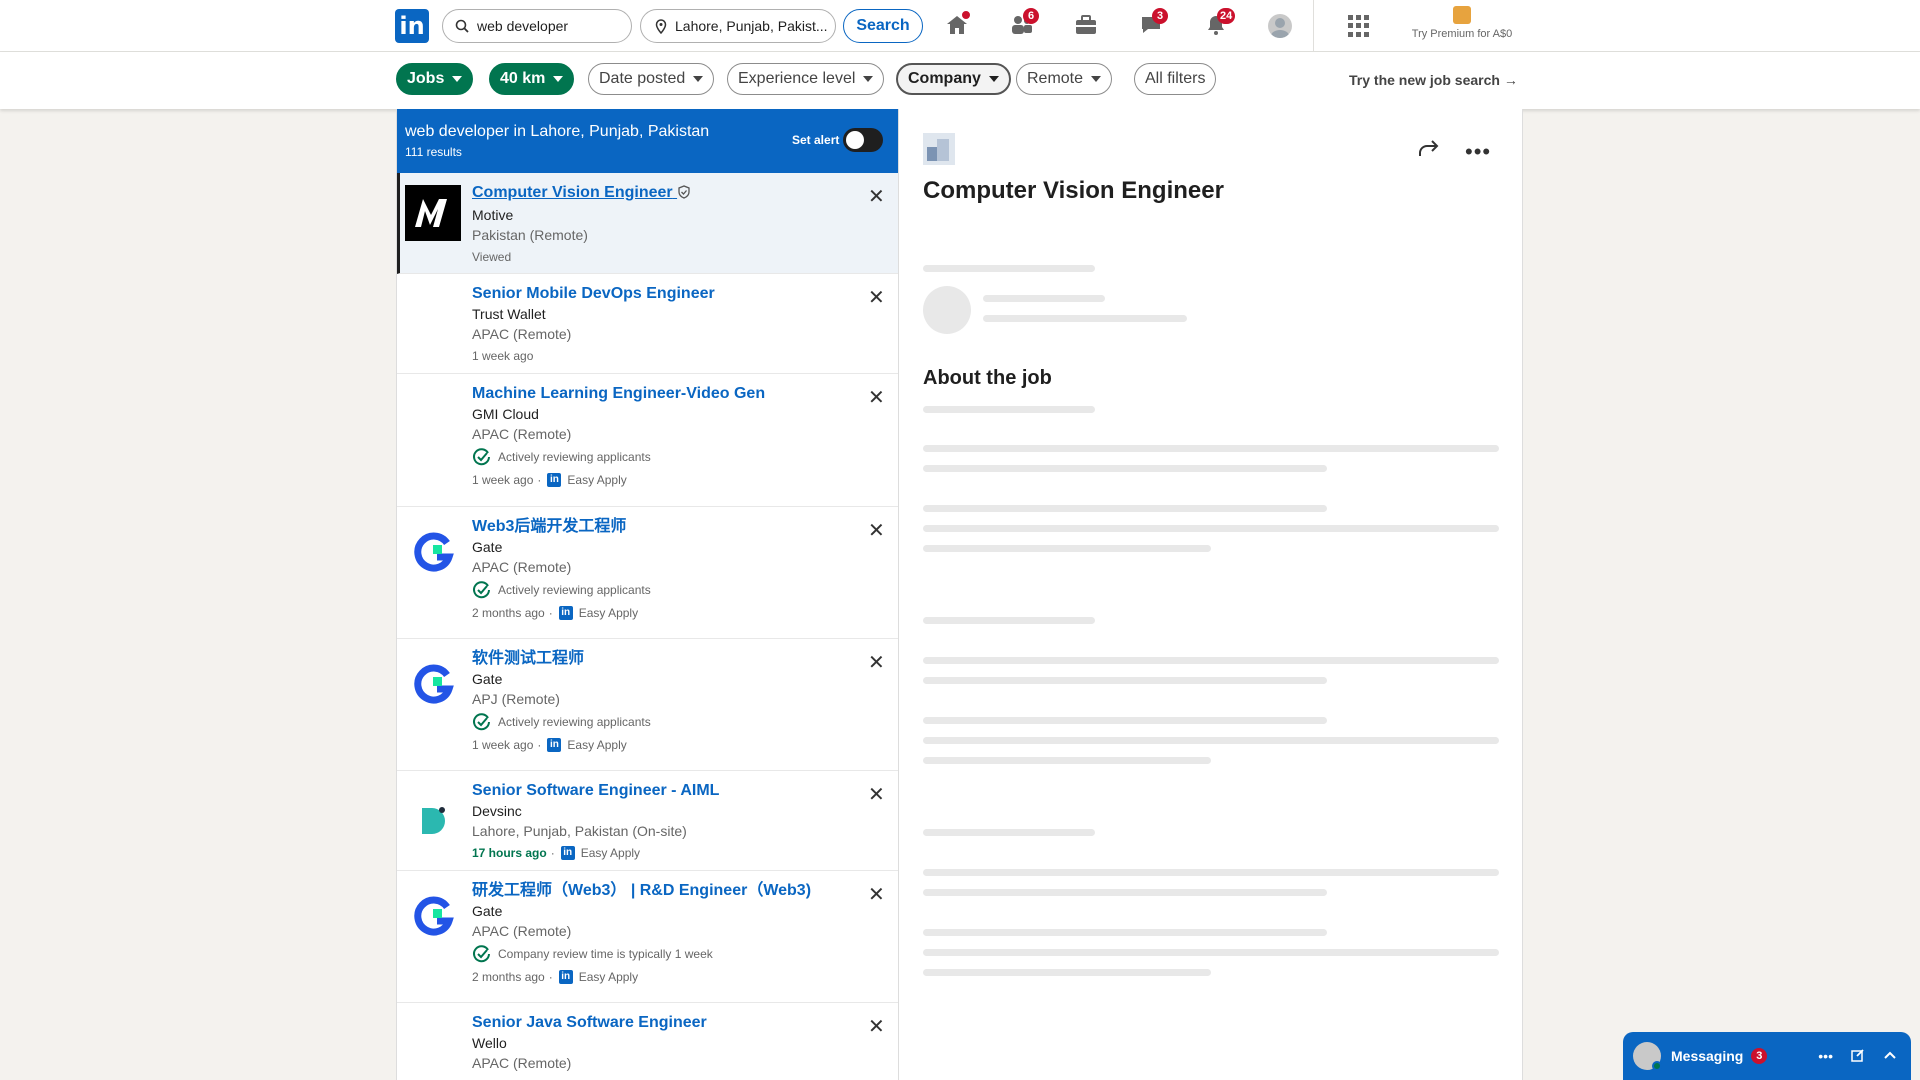 The image size is (1920, 1080). What do you see at coordinates (462, 26) in the screenshot?
I see `search-icon` at bounding box center [462, 26].